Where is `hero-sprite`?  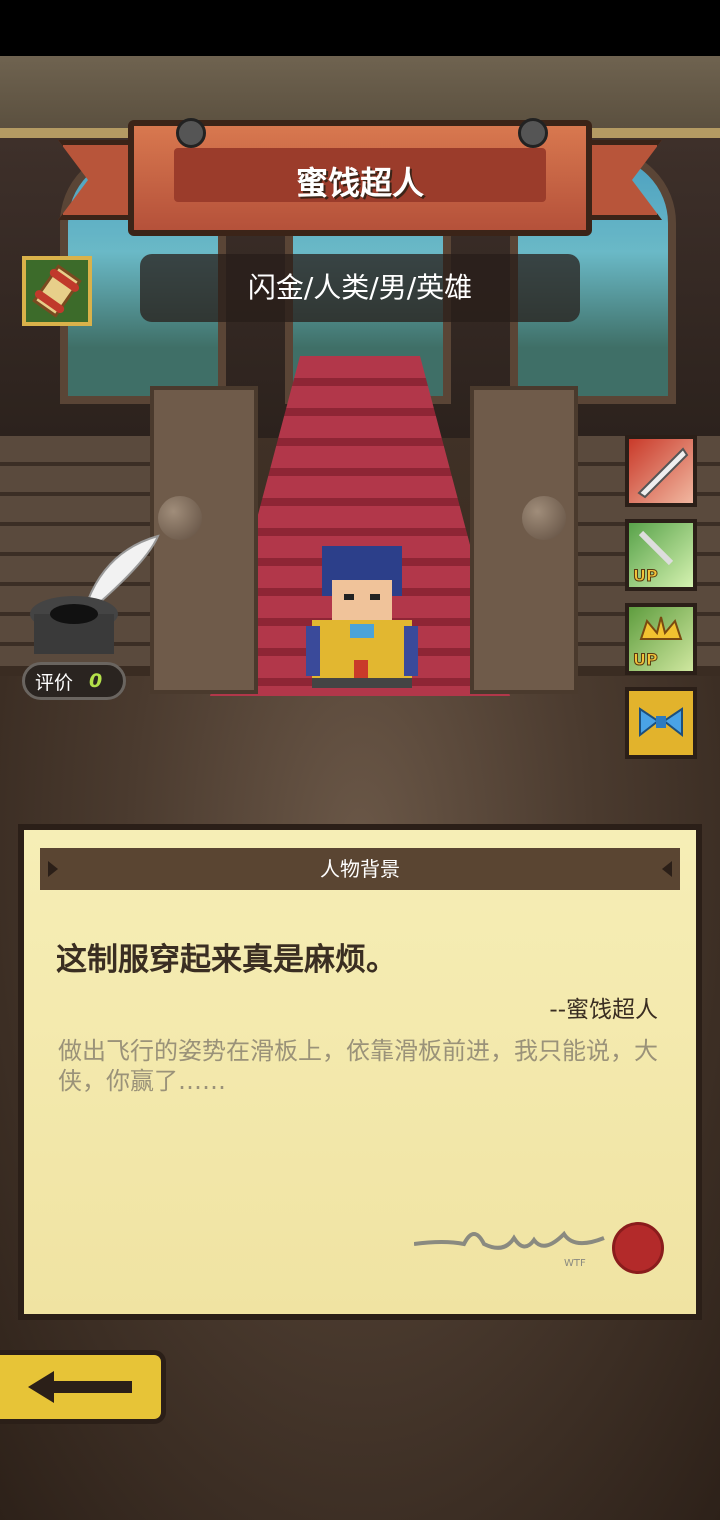 hero-sprite is located at coordinates (362, 617).